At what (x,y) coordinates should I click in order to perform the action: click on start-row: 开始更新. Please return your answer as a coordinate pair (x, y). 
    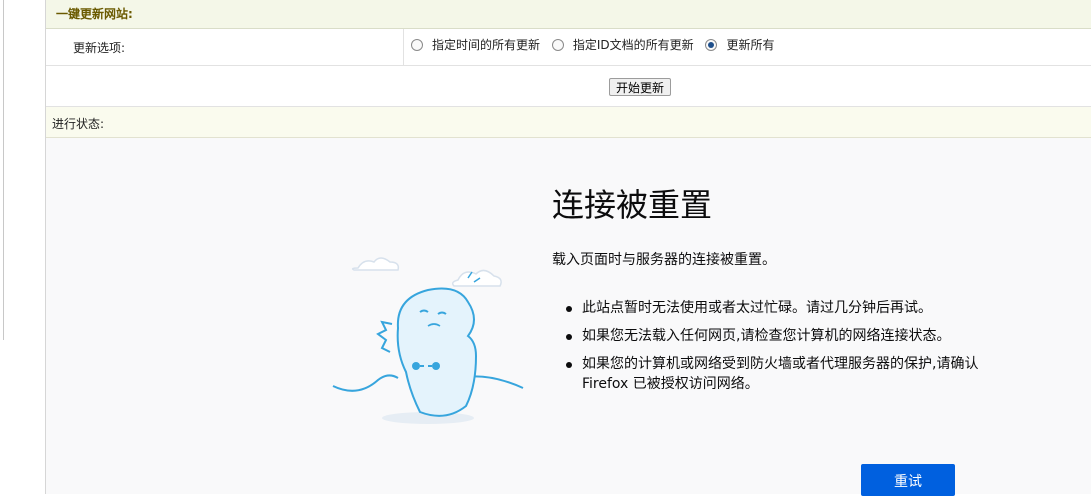
    Looking at the image, I should click on (568, 86).